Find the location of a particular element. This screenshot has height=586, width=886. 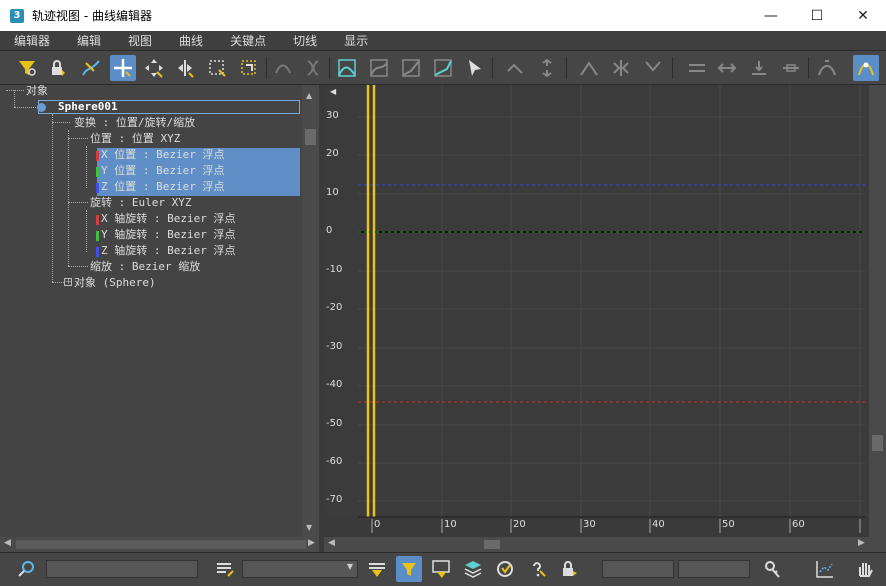

menu-view: 视图 is located at coordinates (139, 41).